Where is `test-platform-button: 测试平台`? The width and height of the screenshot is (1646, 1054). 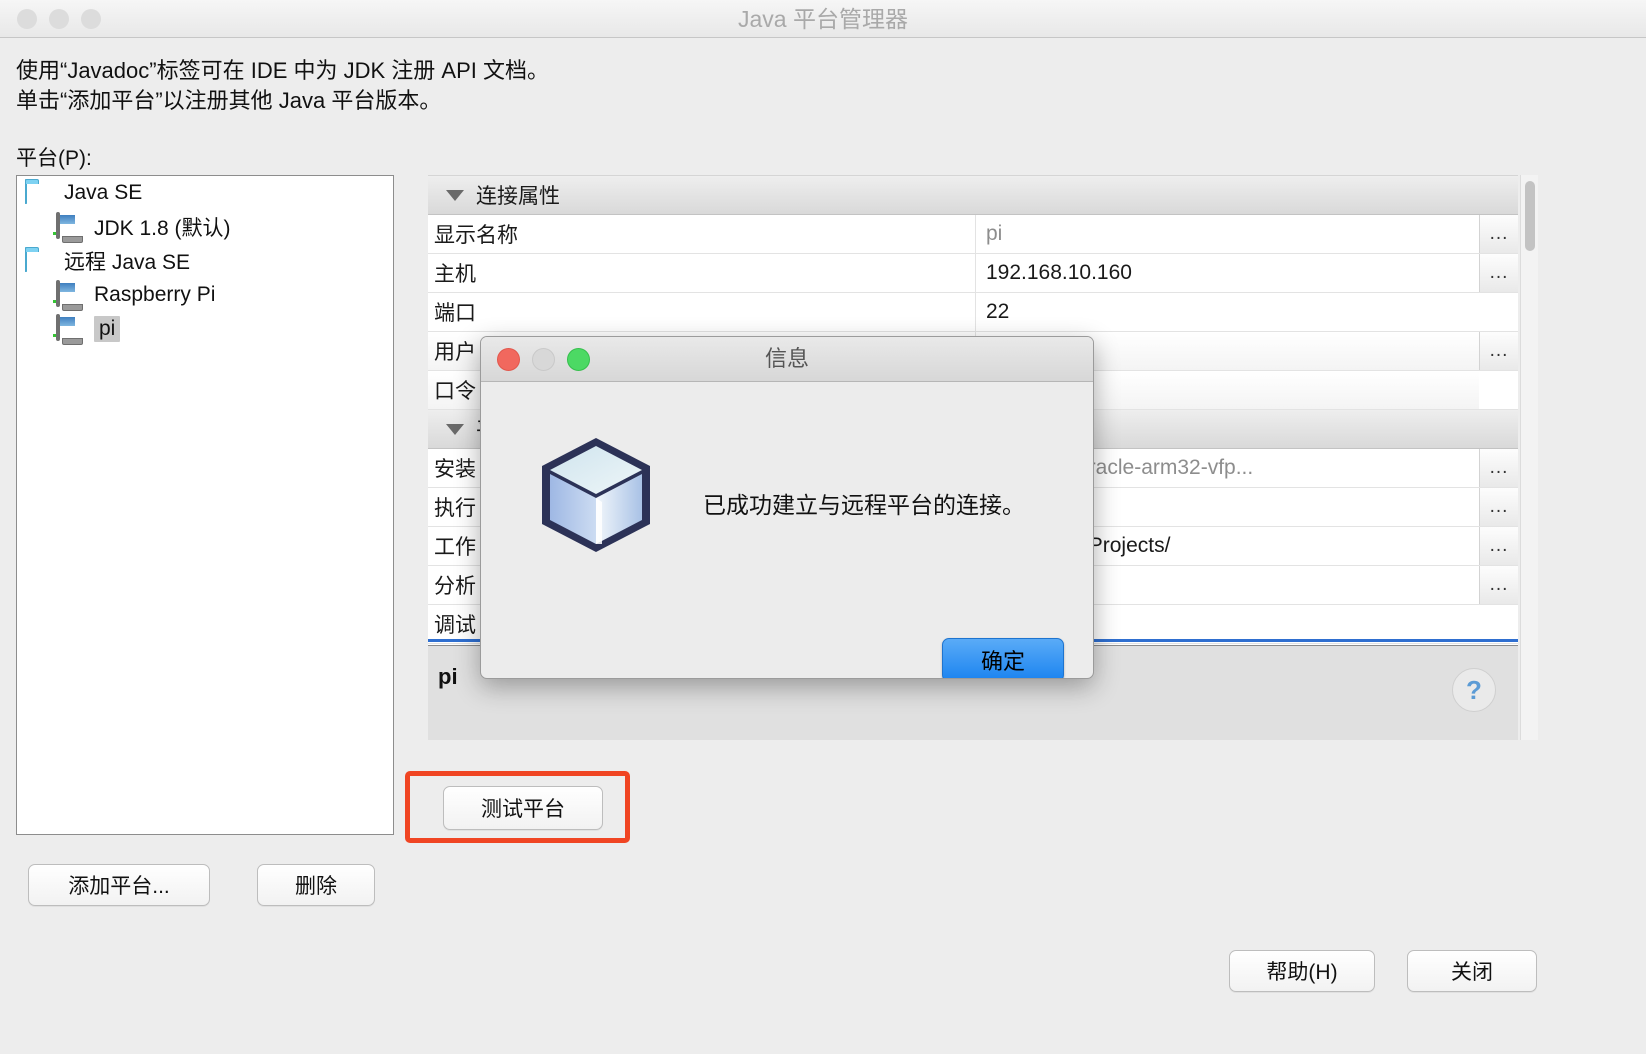
test-platform-button: 测试平台 is located at coordinates (523, 808).